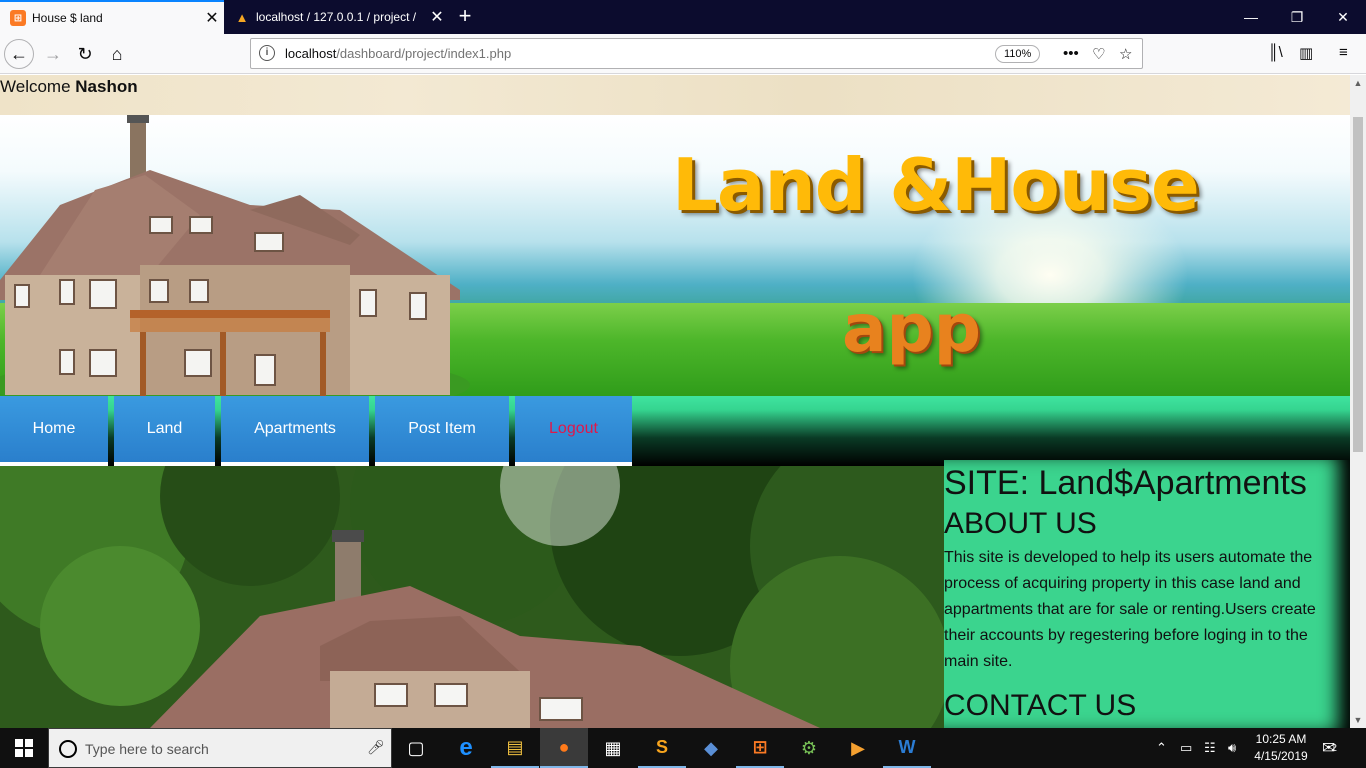 Image resolution: width=1366 pixels, height=768 pixels. Describe the element at coordinates (907, 748) in the screenshot. I see `word-icon: W` at that location.